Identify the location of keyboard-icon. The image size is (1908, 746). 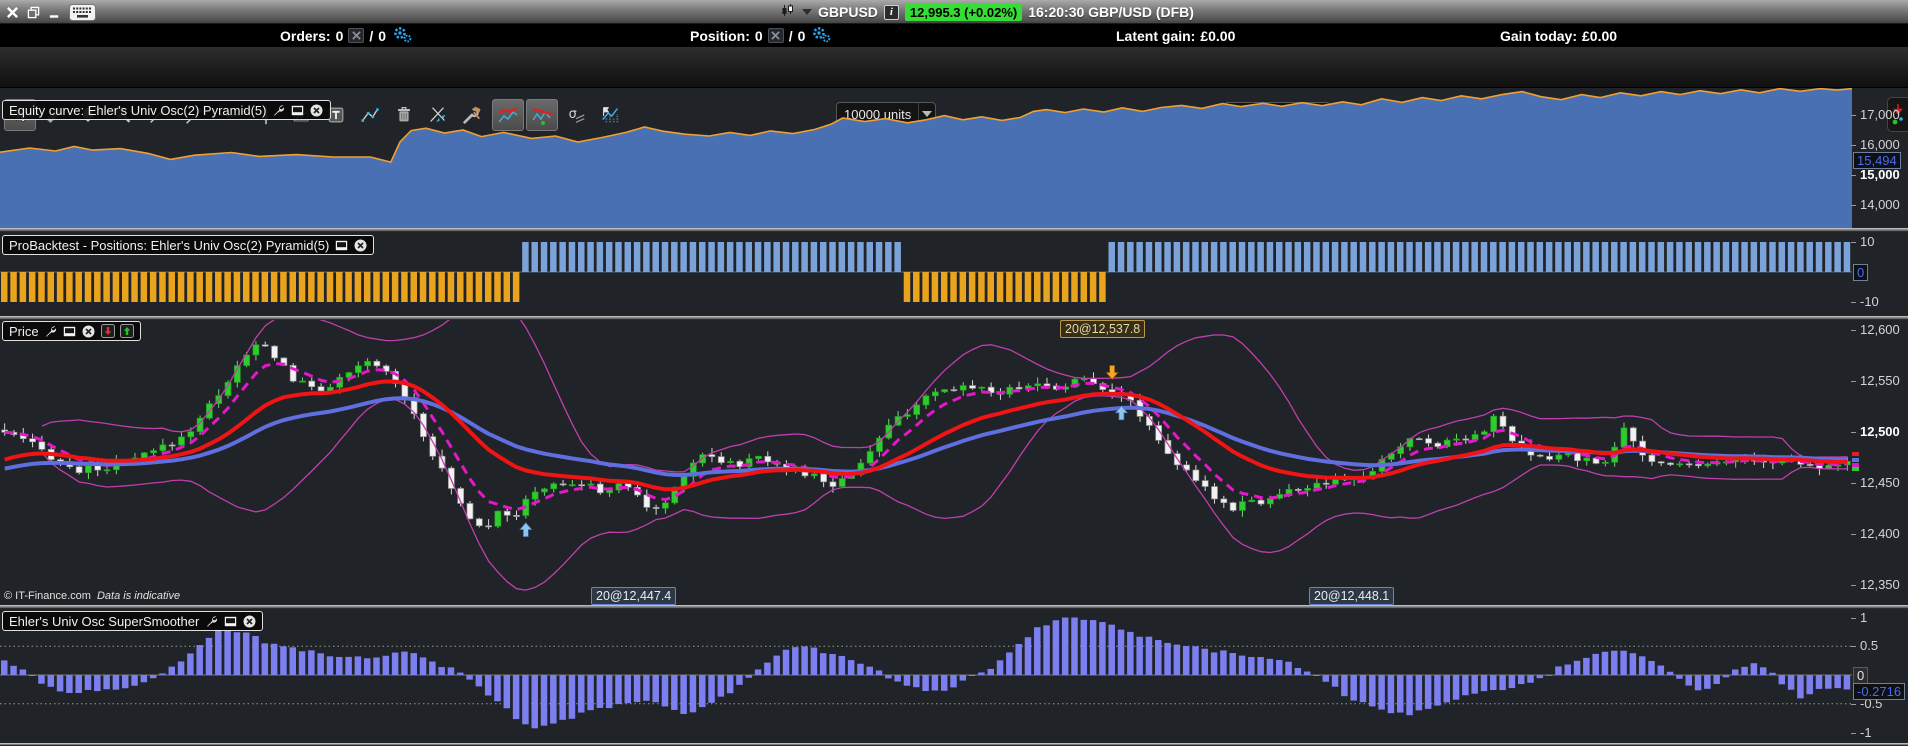
(82, 12).